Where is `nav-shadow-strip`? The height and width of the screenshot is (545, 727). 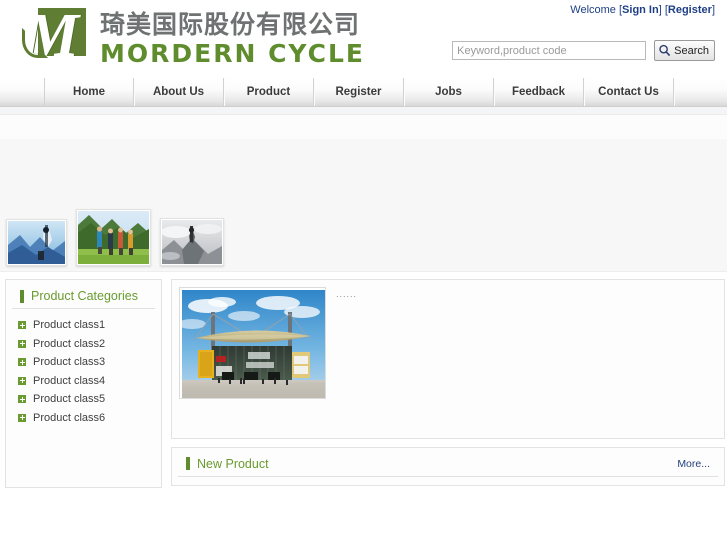
nav-shadow-strip is located at coordinates (363, 111).